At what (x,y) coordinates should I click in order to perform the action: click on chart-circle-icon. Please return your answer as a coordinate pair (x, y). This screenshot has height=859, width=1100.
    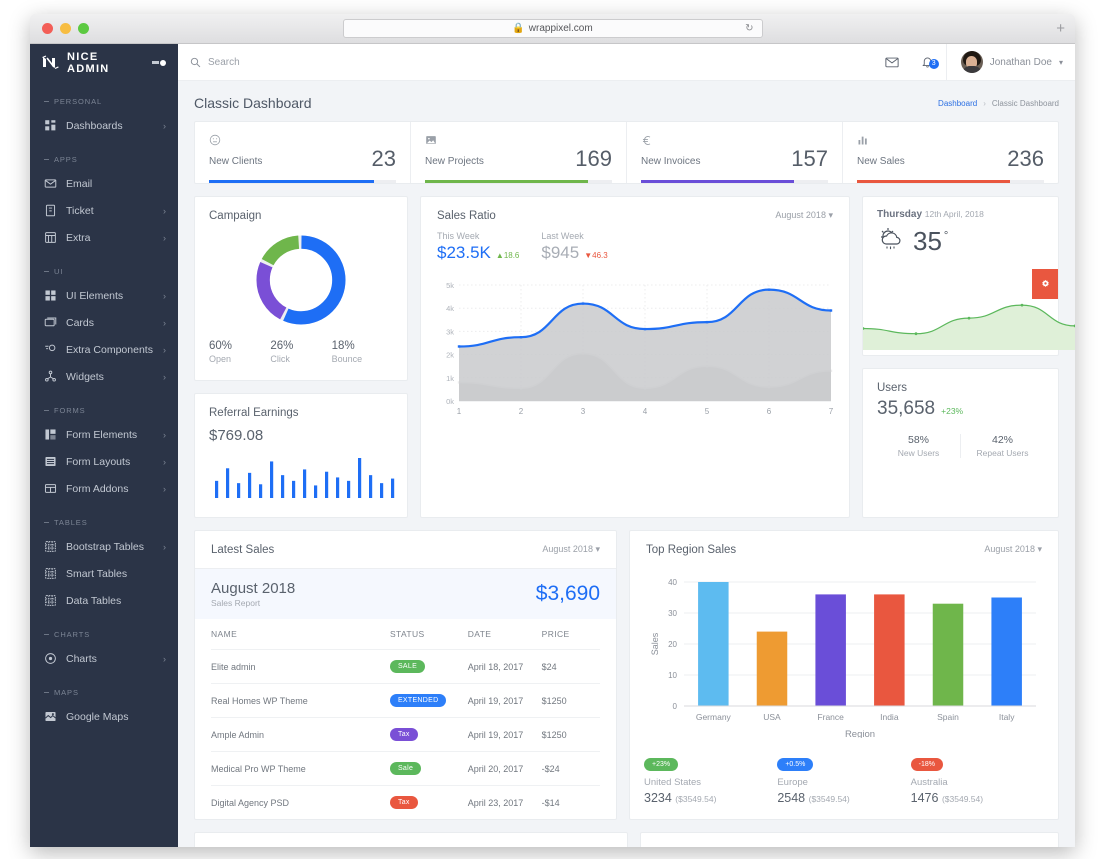
    Looking at the image, I should click on (50, 658).